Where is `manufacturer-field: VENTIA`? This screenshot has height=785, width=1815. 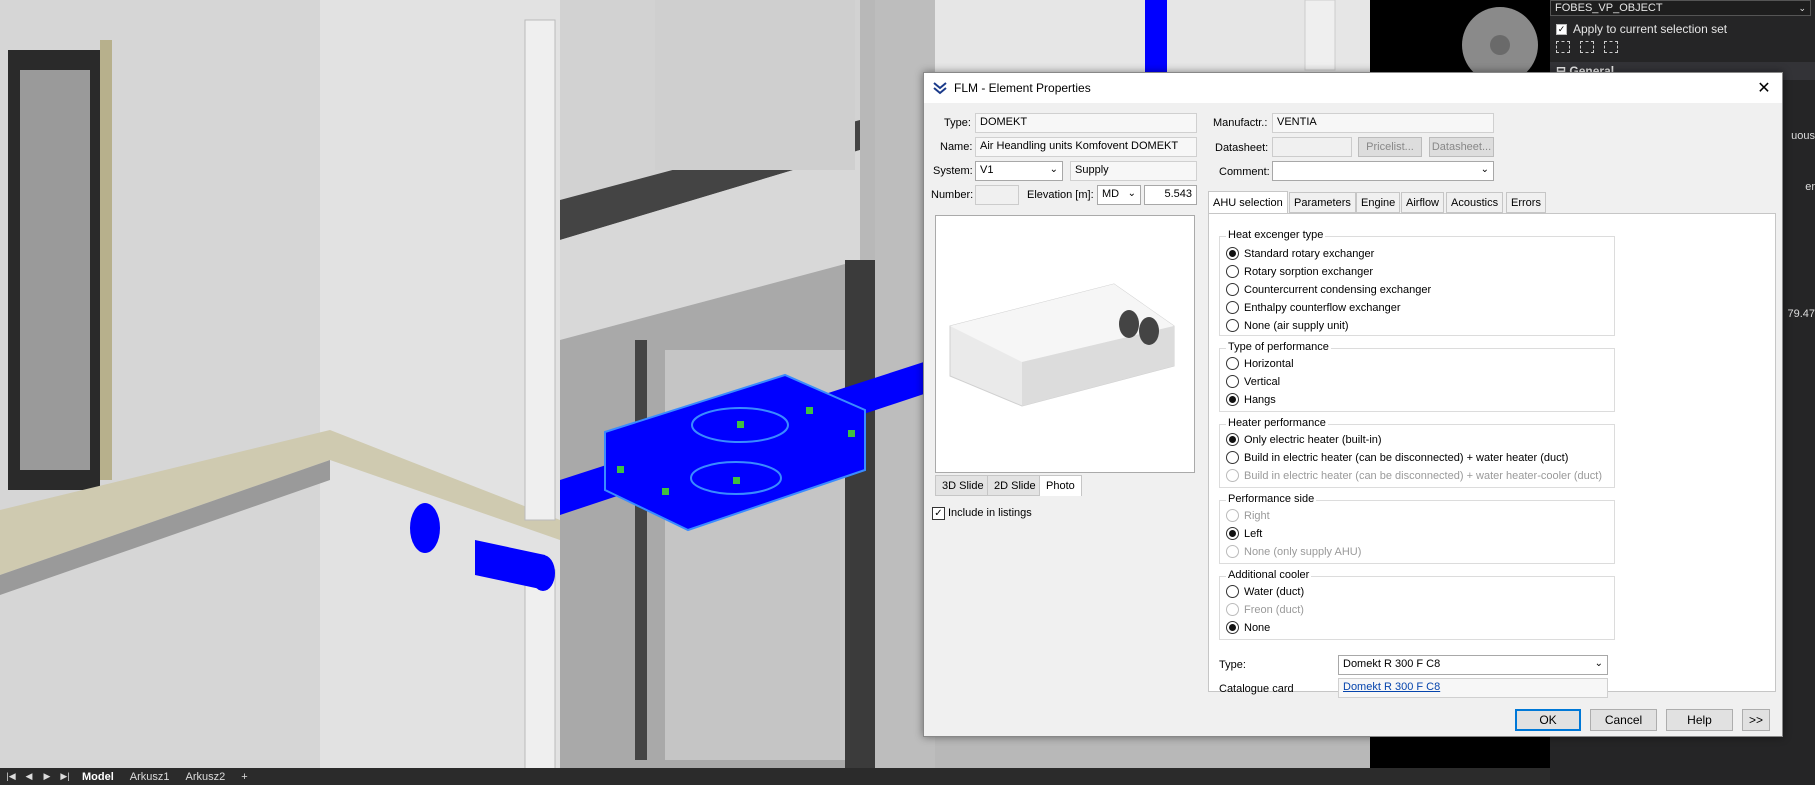 manufacturer-field: VENTIA is located at coordinates (1383, 123).